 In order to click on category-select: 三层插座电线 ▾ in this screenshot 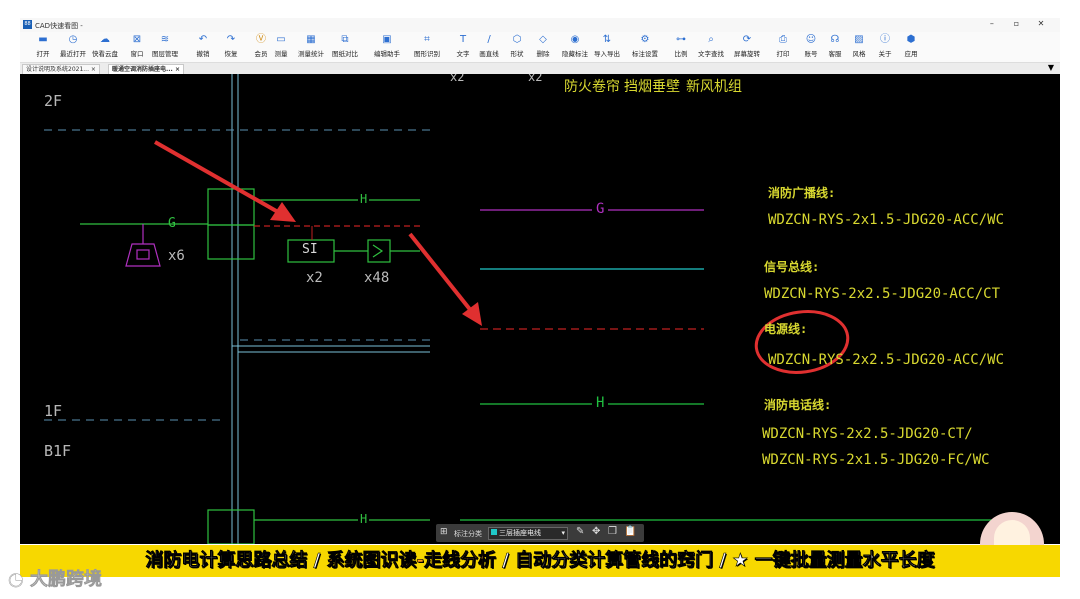, I will do `click(528, 533)`.